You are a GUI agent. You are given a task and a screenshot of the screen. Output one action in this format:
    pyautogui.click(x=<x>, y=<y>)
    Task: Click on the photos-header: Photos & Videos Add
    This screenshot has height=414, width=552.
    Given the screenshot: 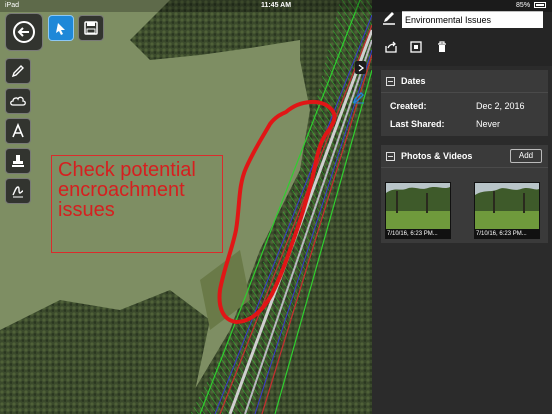 What is the action you would take?
    pyautogui.click(x=464, y=156)
    